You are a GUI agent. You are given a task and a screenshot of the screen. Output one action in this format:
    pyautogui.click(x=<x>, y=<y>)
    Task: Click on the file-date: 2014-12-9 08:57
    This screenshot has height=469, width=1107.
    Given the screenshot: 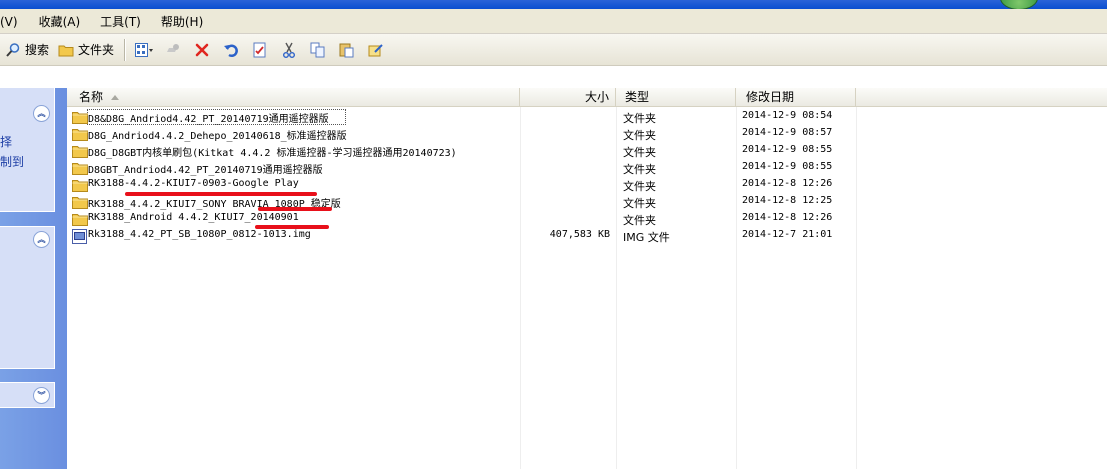 What is the action you would take?
    pyautogui.click(x=787, y=132)
    